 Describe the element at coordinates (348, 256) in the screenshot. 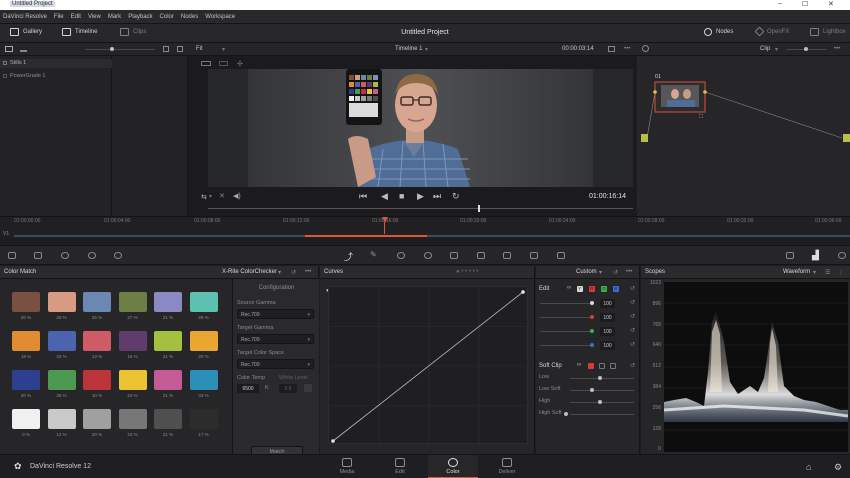

I see `curves-icon: ⤴` at that location.